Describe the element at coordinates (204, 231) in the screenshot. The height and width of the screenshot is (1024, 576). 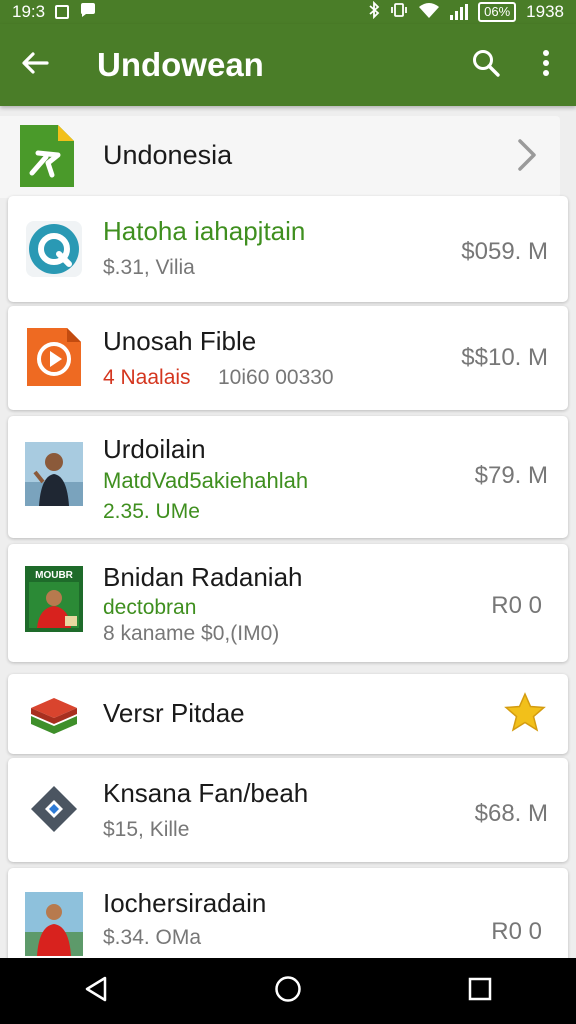
I see `item-title: Hatoha iahapjtain` at that location.